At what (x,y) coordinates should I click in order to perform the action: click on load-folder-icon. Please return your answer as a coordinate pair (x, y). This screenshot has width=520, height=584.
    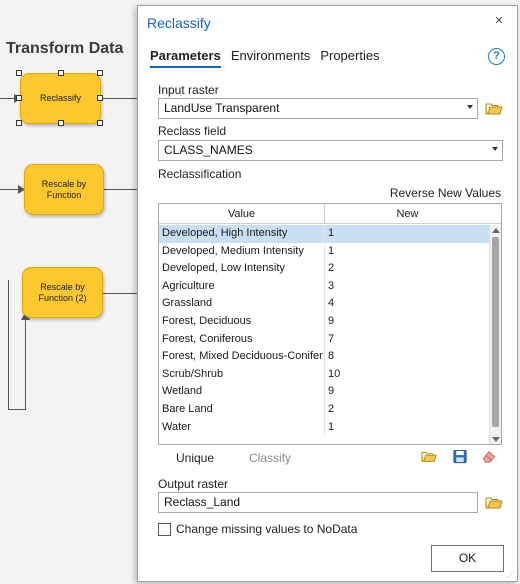
    Looking at the image, I should click on (429, 456).